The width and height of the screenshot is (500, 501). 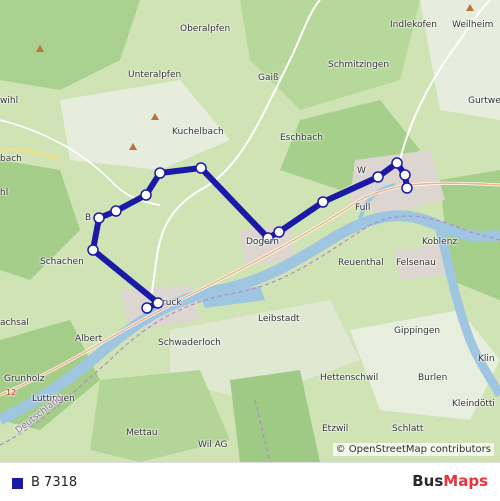 I want to click on place-label: Gippingen, so click(x=417, y=331).